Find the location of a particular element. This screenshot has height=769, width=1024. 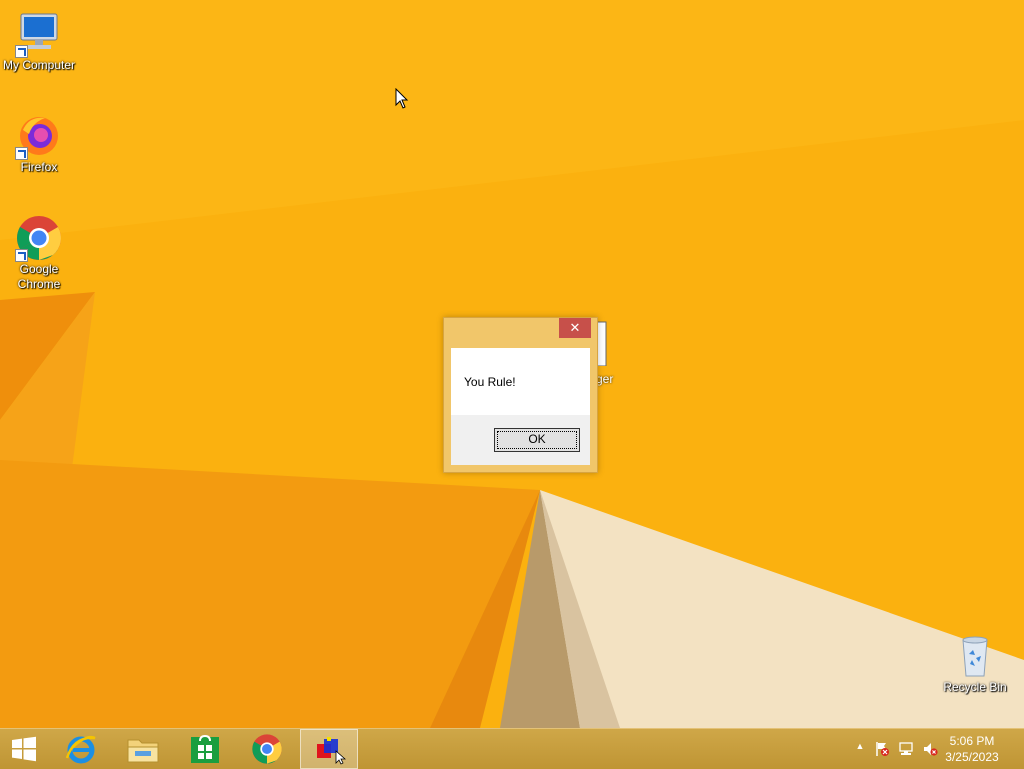

firefox-icon is located at coordinates (39, 136).